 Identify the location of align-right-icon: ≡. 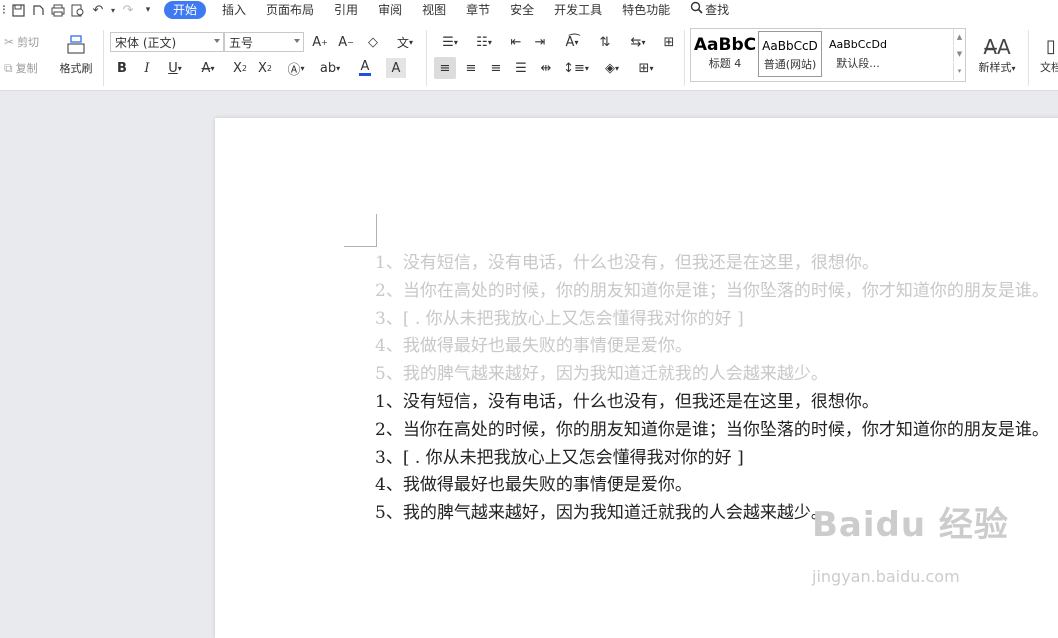
(496, 68).